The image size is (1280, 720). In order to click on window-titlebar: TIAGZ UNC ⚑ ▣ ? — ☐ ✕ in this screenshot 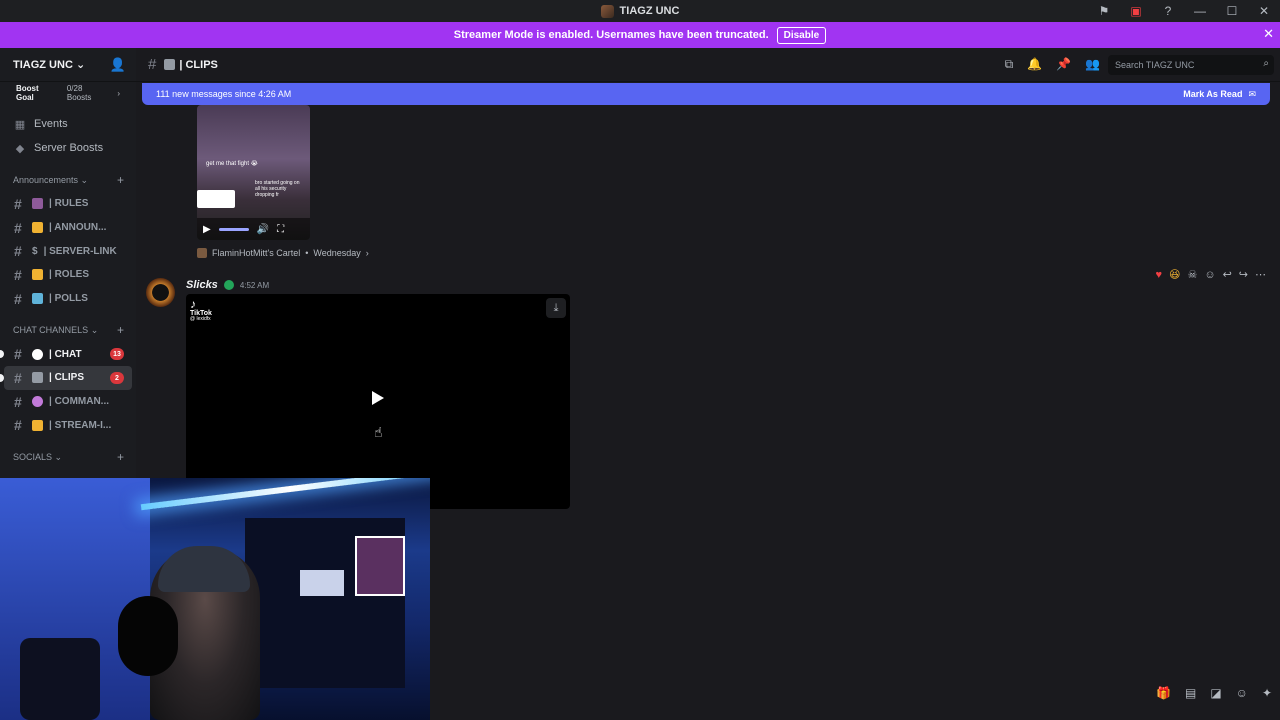, I will do `click(640, 11)`.